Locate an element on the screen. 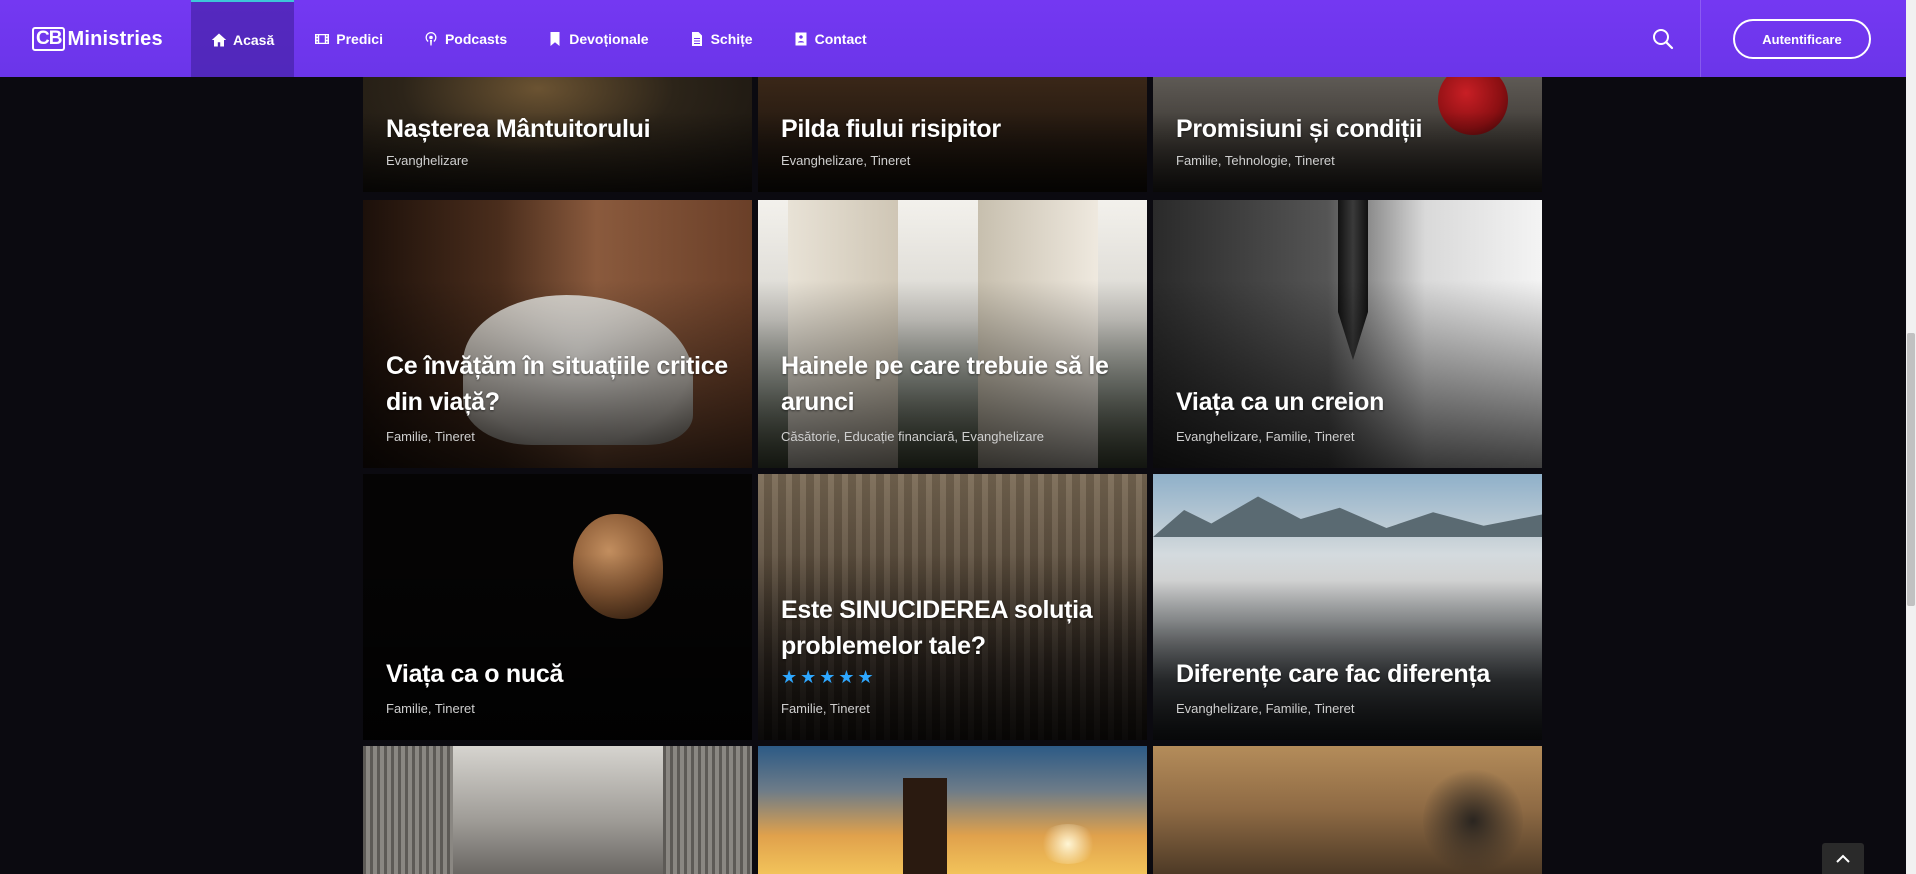 The image size is (1916, 874). nav-item-predici: Predici is located at coordinates (348, 38).